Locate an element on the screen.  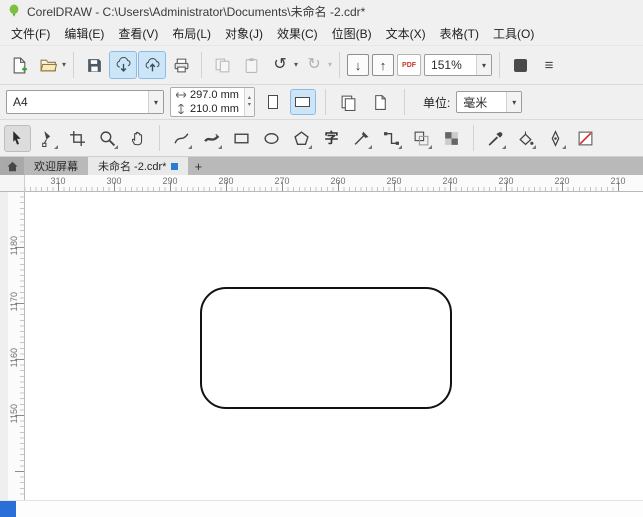
new-document-button is located at coordinates (19, 65).